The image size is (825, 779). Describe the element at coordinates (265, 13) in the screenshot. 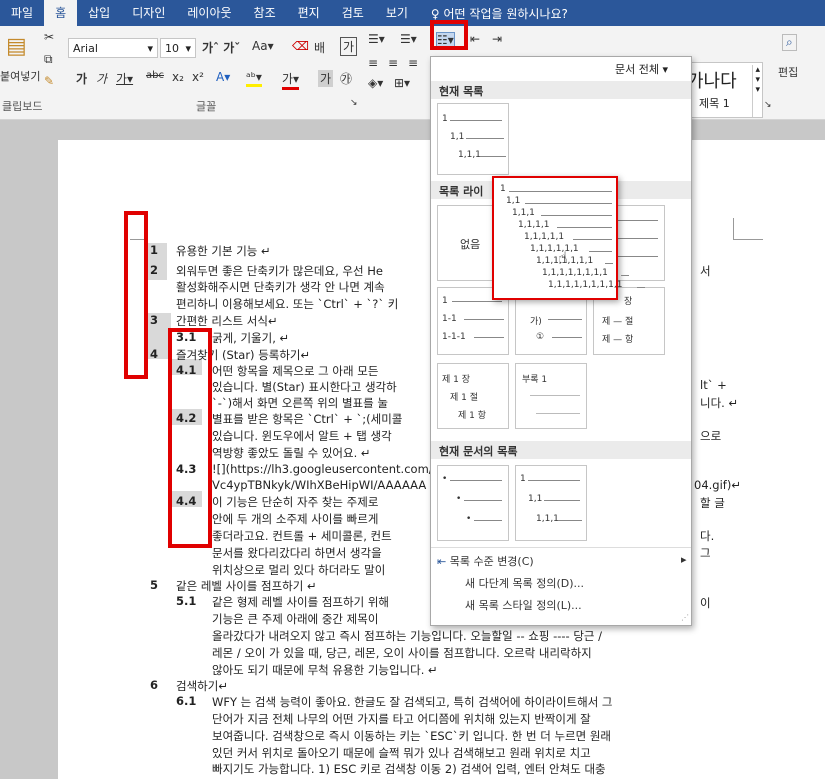

I see `tab-references: 참조` at that location.